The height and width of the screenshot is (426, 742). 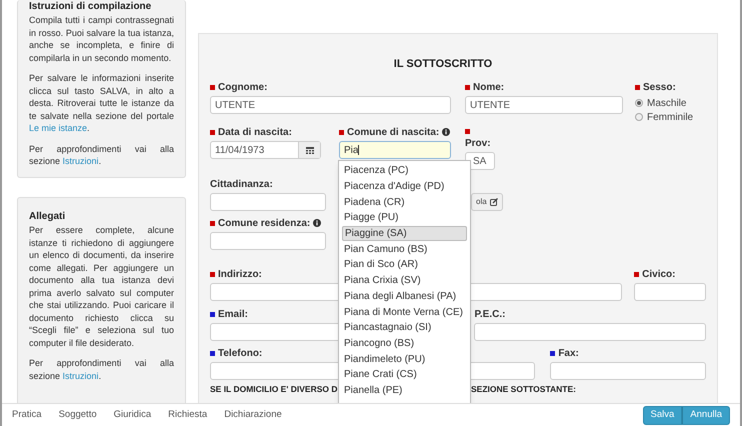 I want to click on field-label: Nome:, so click(x=488, y=87).